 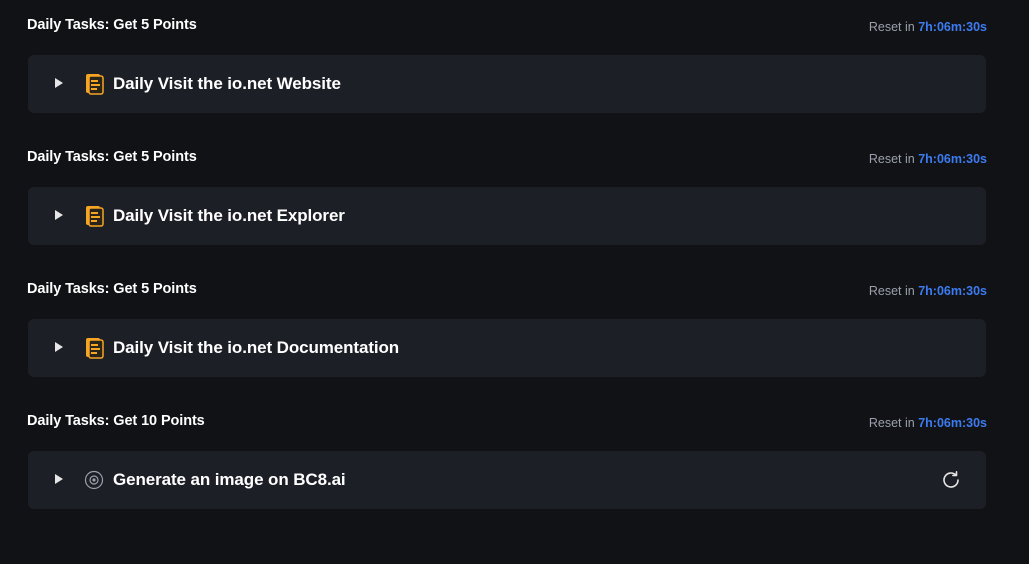 I want to click on task-card-bc8: Generate an image on BC8.ai, so click(x=507, y=480).